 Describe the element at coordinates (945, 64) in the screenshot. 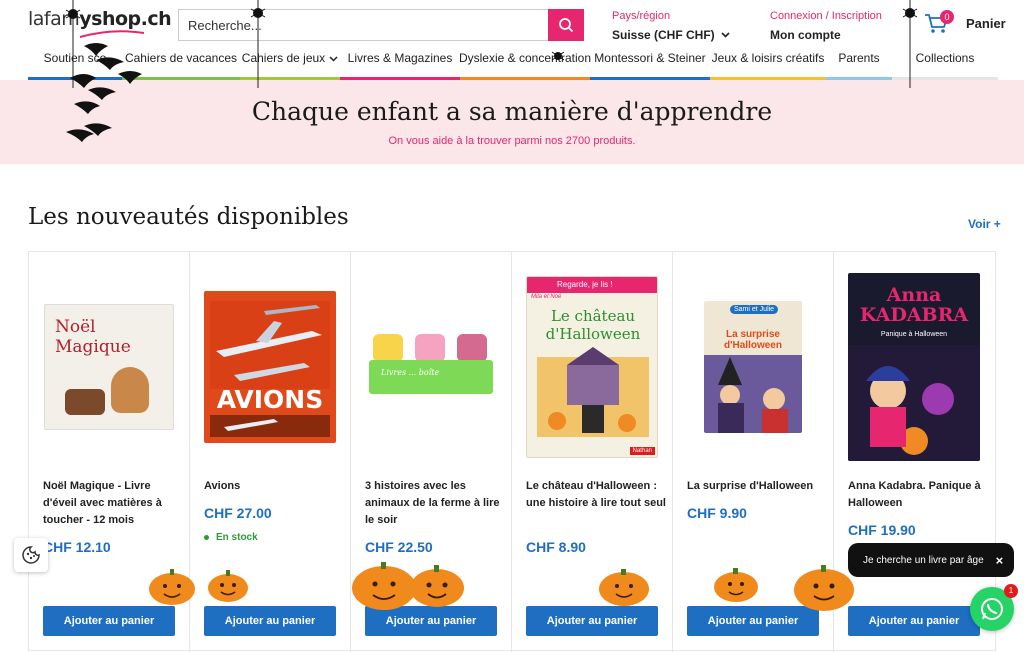

I see `nav-item-collections: Collections` at that location.